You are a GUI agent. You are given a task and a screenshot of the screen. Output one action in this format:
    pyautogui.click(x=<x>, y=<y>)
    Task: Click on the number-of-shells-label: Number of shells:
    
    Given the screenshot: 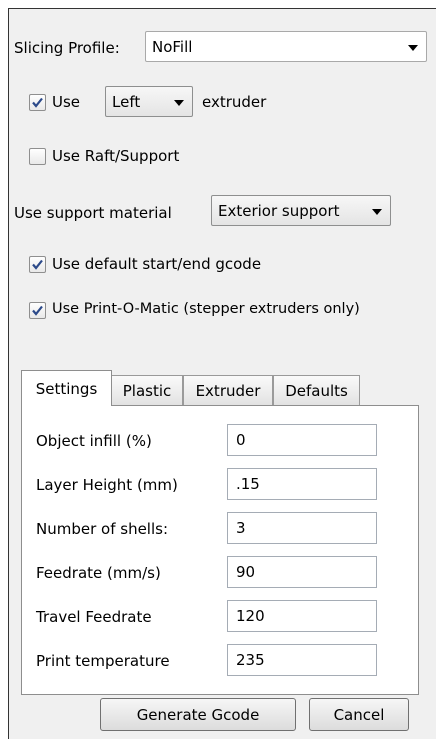 What is the action you would take?
    pyautogui.click(x=102, y=529)
    